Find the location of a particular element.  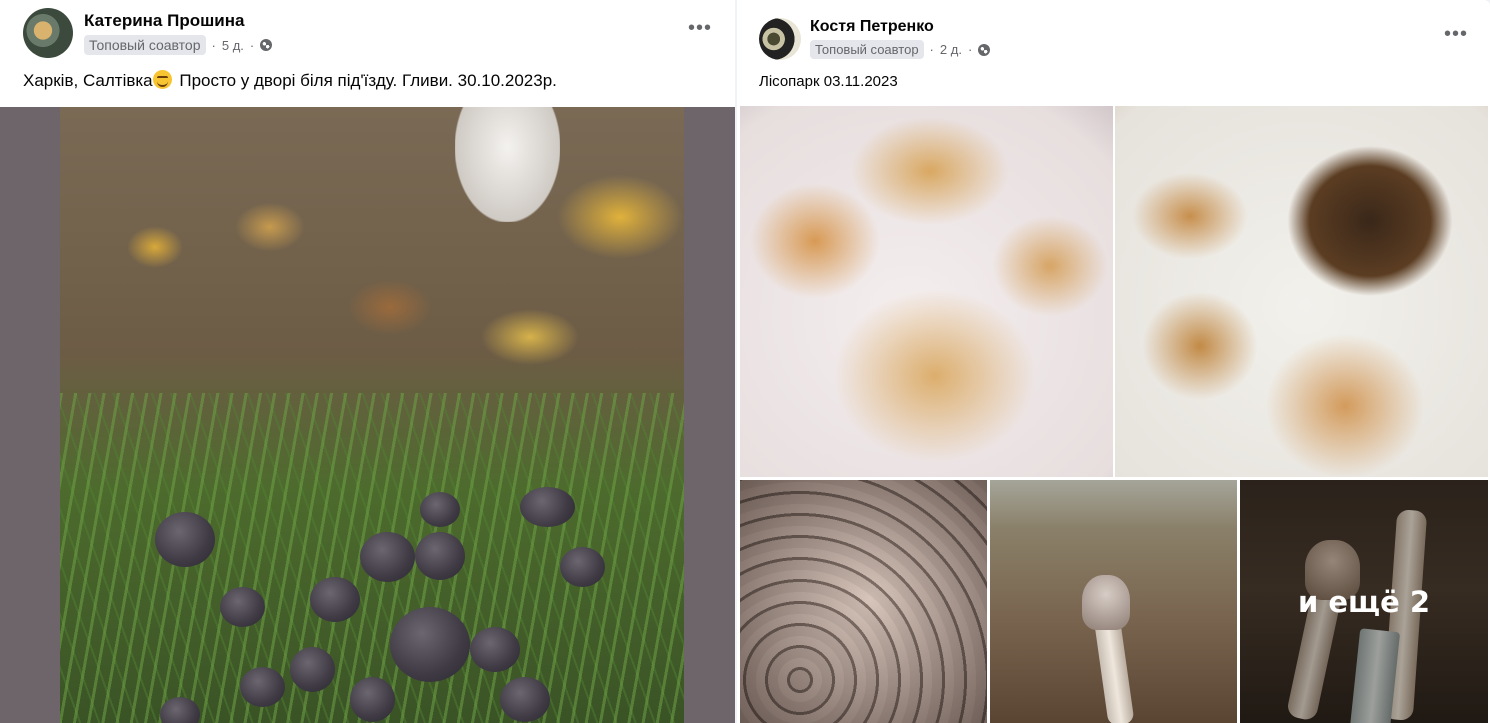

photo-sliced-mushrooms is located at coordinates (863, 601).